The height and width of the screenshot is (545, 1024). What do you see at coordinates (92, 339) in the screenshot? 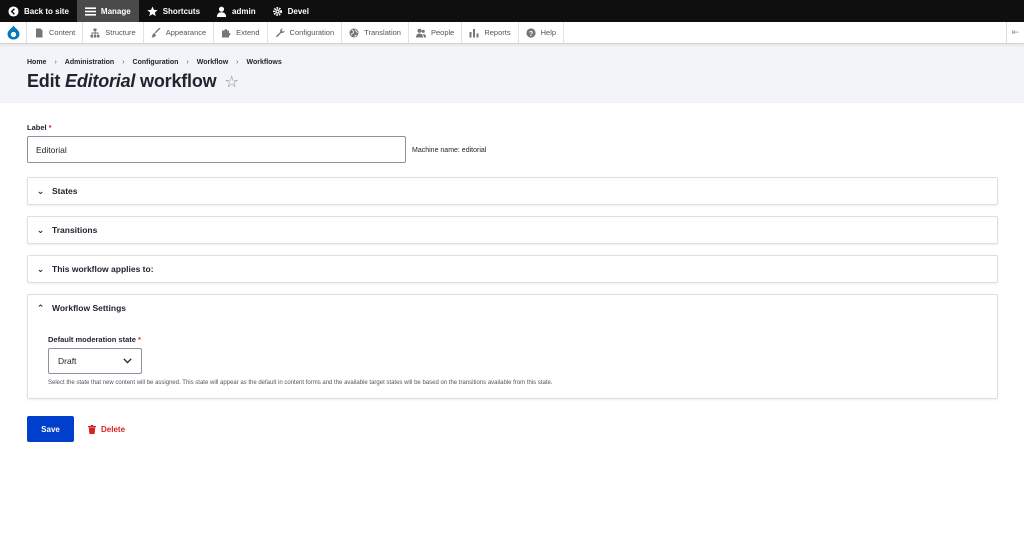
I see `default-state-label-text: Default moderation state` at bounding box center [92, 339].